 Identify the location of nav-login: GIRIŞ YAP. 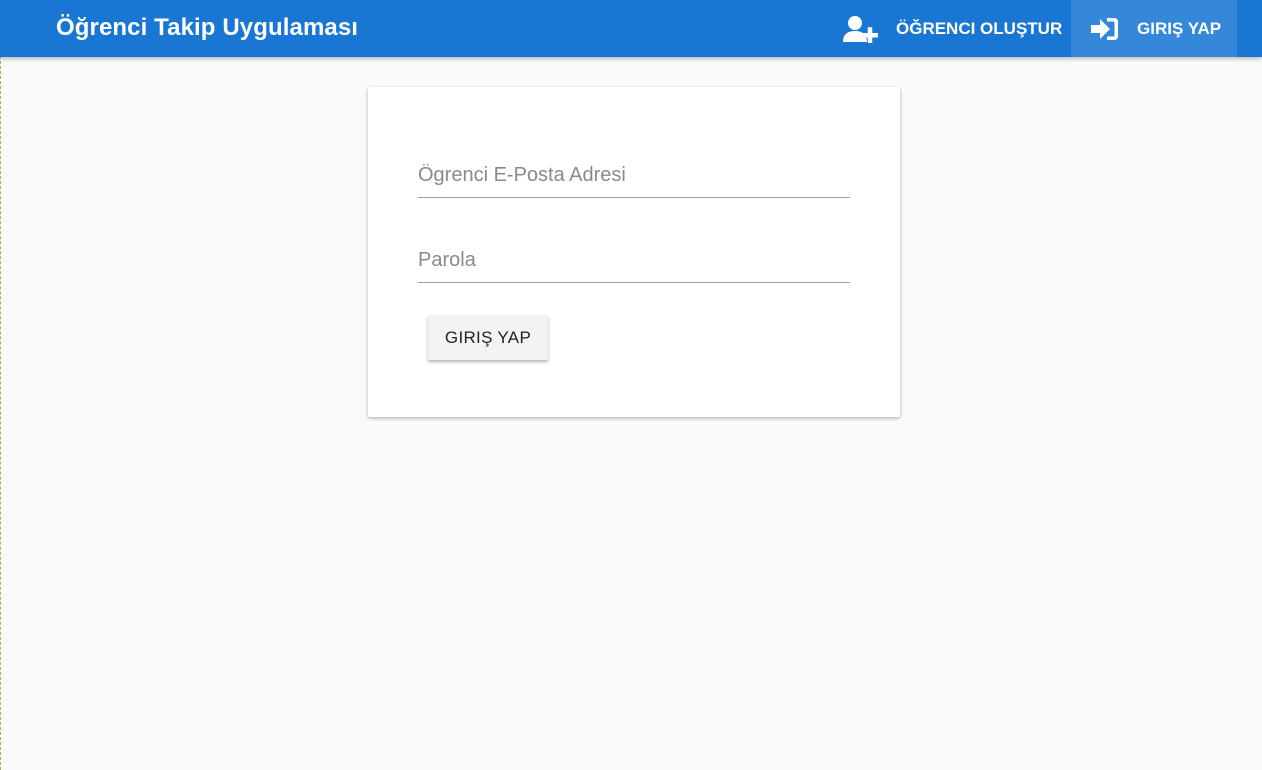
(1154, 28).